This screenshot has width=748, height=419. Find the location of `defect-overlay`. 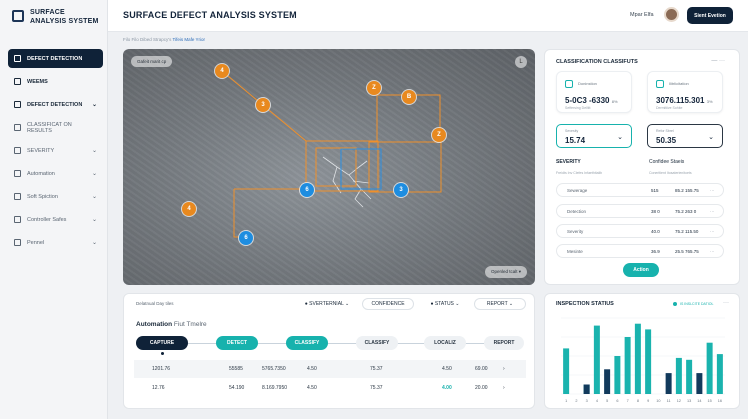

defect-overlay is located at coordinates (331, 154).